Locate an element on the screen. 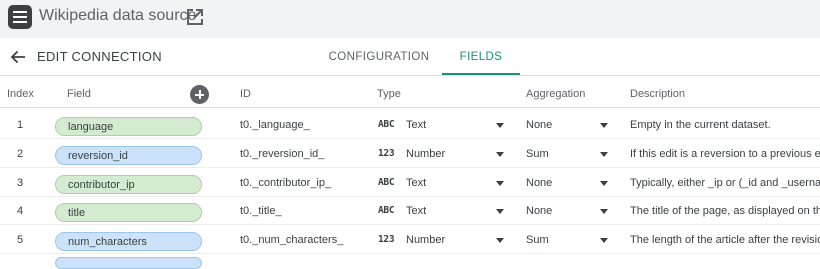  field-name-pill-partial is located at coordinates (128, 263).